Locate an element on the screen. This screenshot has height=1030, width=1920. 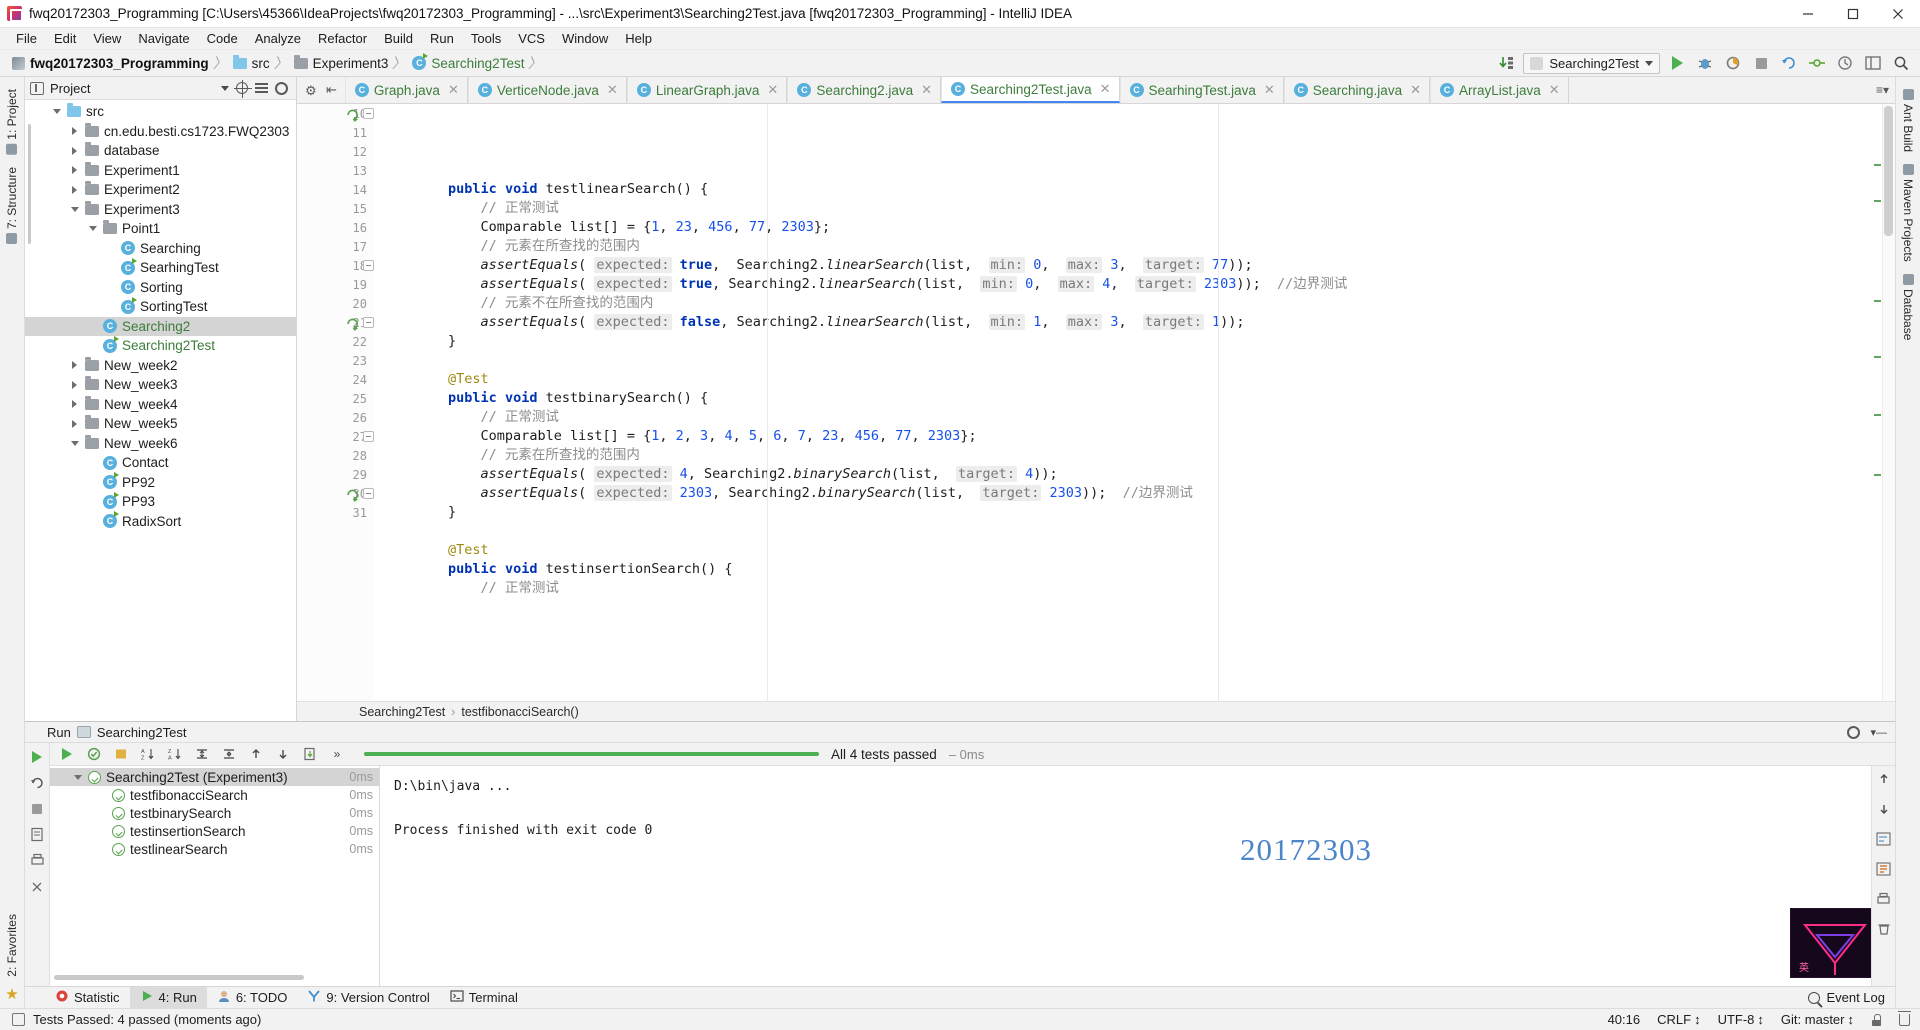
menu-edit: Edit is located at coordinates (65, 38).